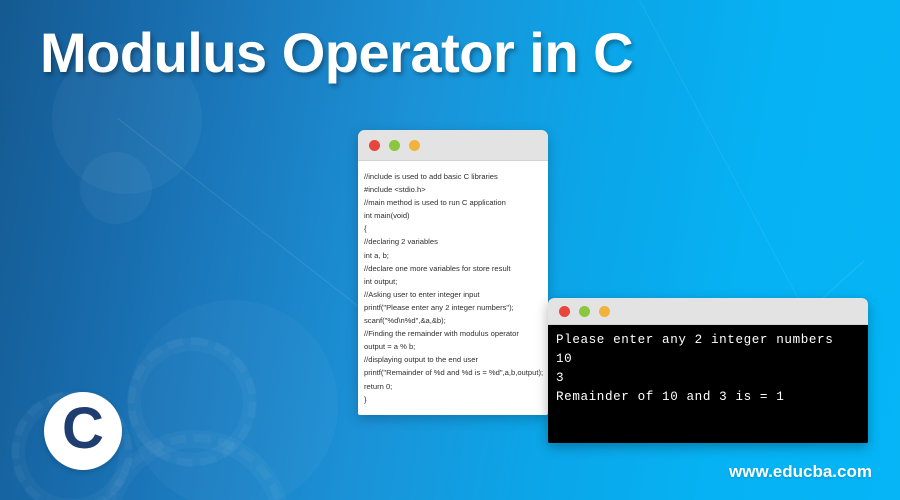 Image resolution: width=900 pixels, height=500 pixels. What do you see at coordinates (365, 399) in the screenshot?
I see `code-line: }` at bounding box center [365, 399].